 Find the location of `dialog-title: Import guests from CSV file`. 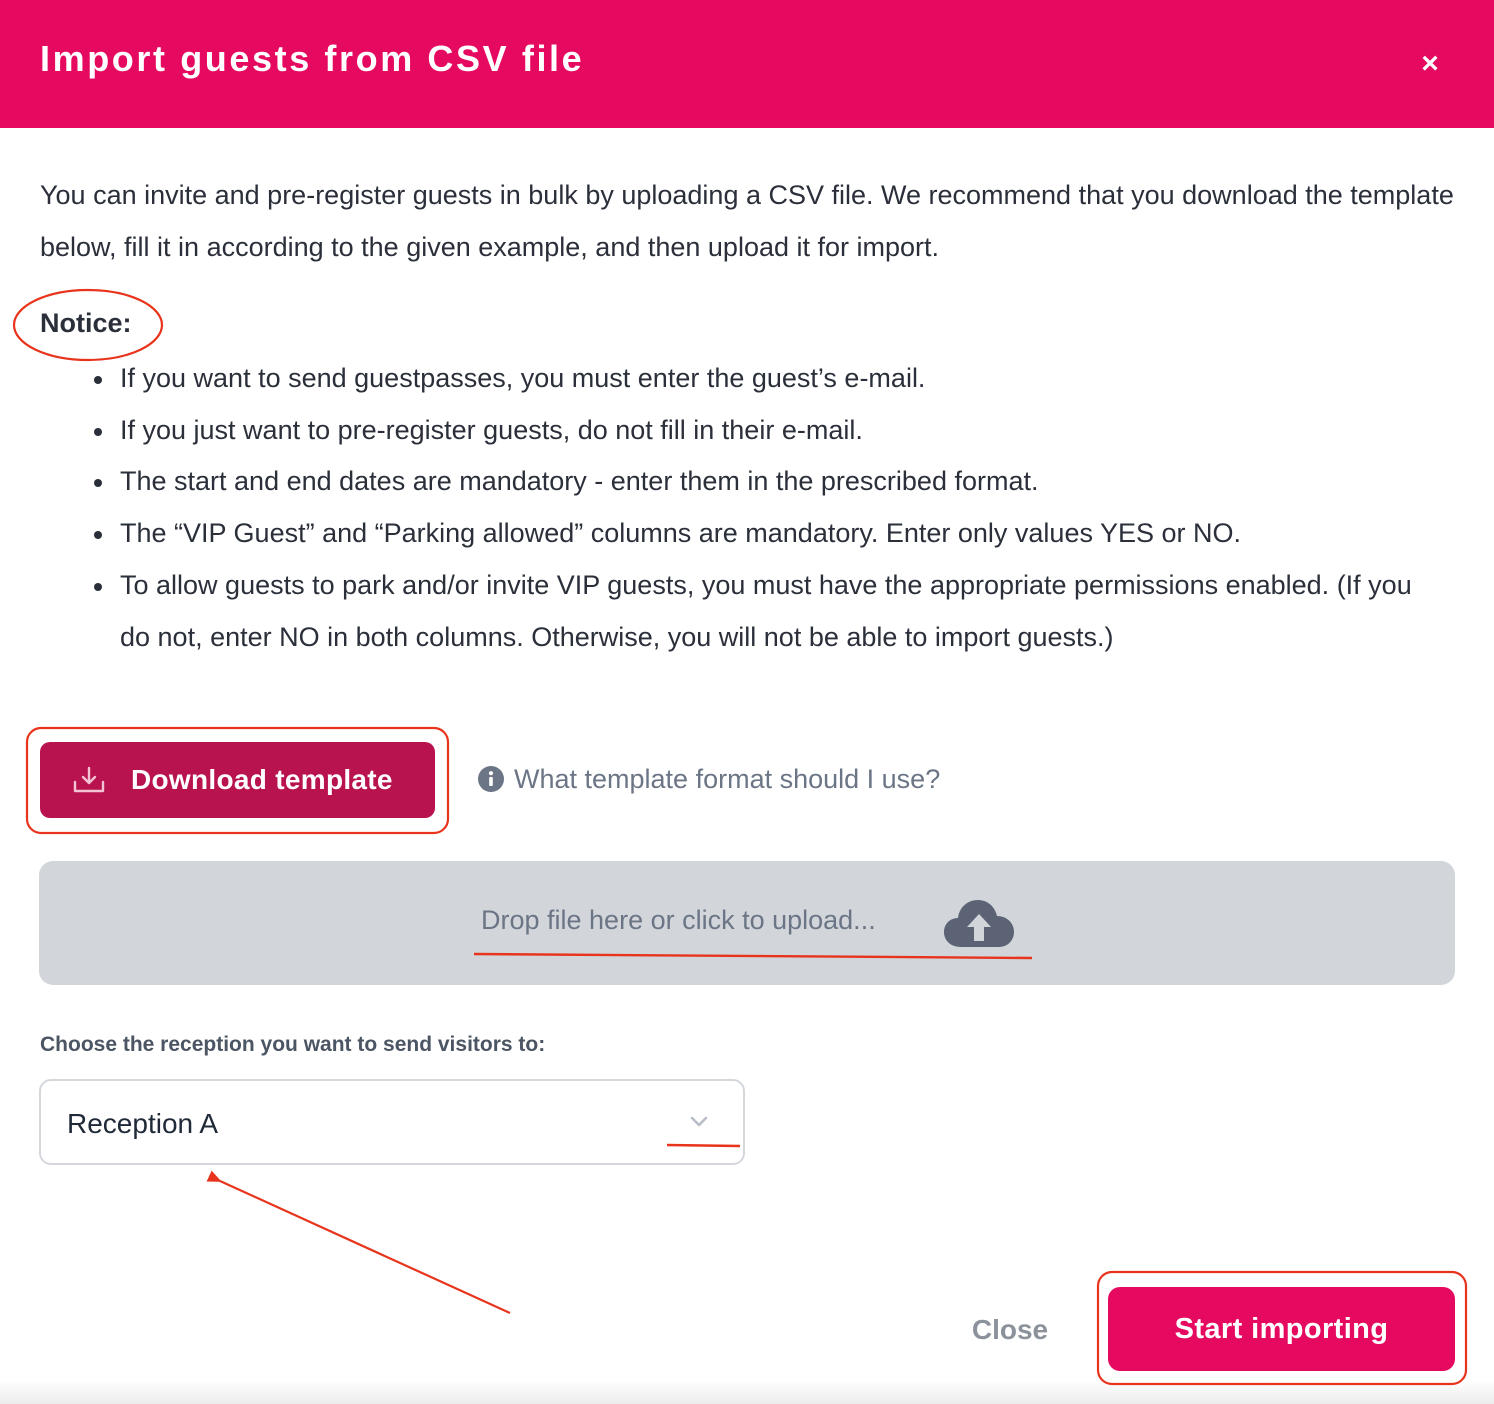

dialog-title: Import guests from CSV file is located at coordinates (312, 58).